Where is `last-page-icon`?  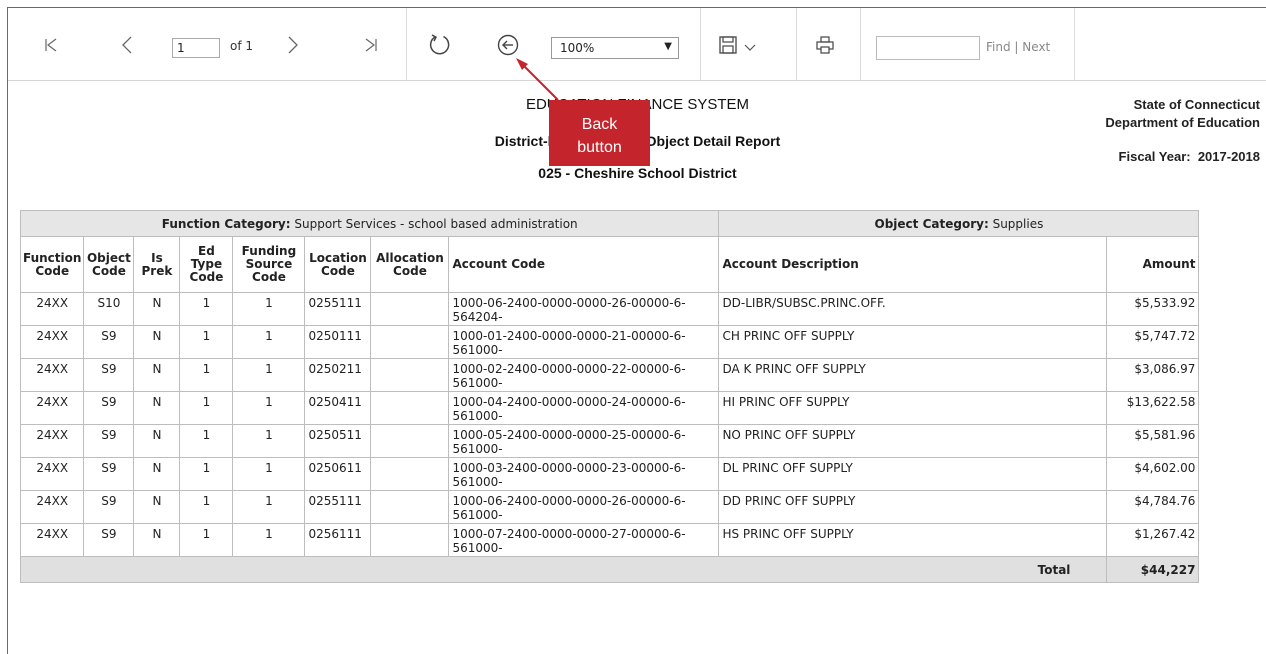
last-page-icon is located at coordinates (371, 44).